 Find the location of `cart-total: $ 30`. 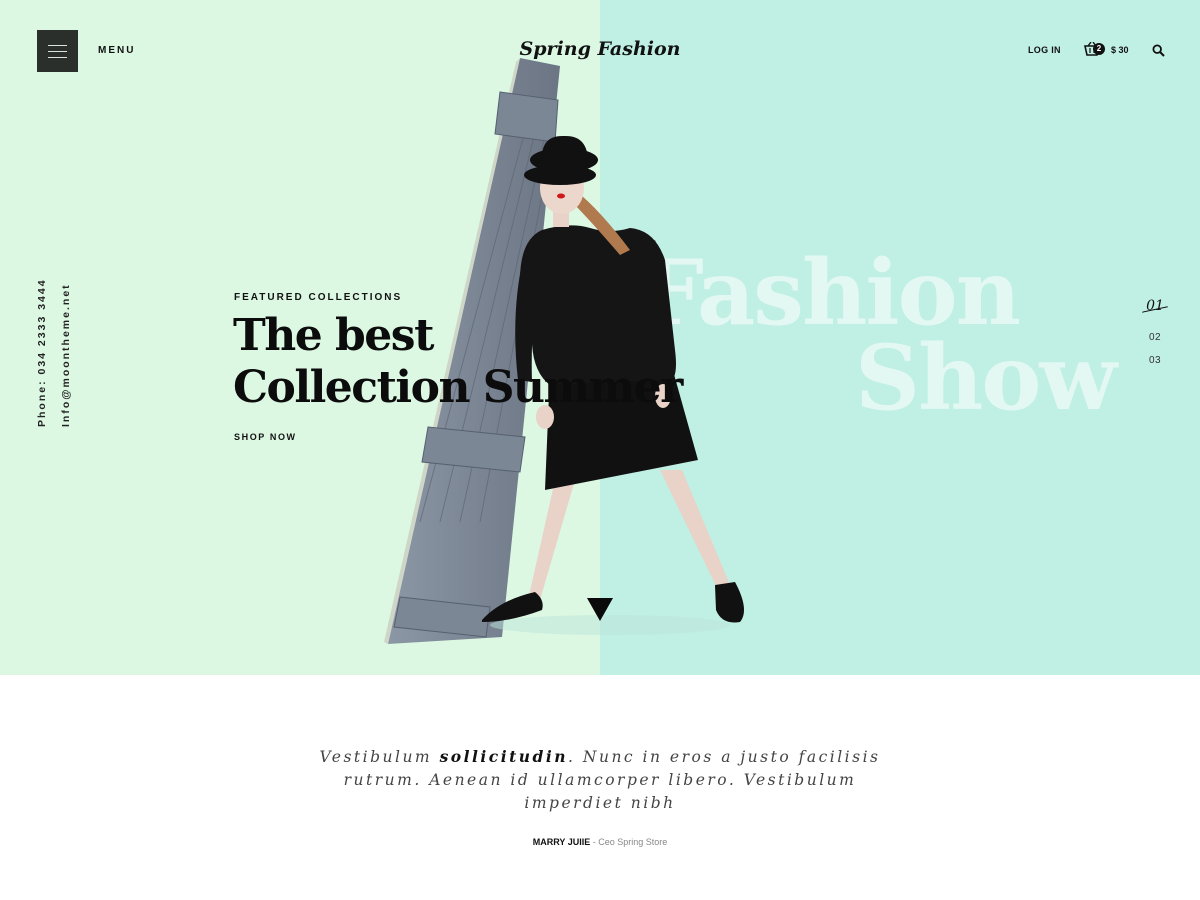

cart-total: $ 30 is located at coordinates (1120, 50).